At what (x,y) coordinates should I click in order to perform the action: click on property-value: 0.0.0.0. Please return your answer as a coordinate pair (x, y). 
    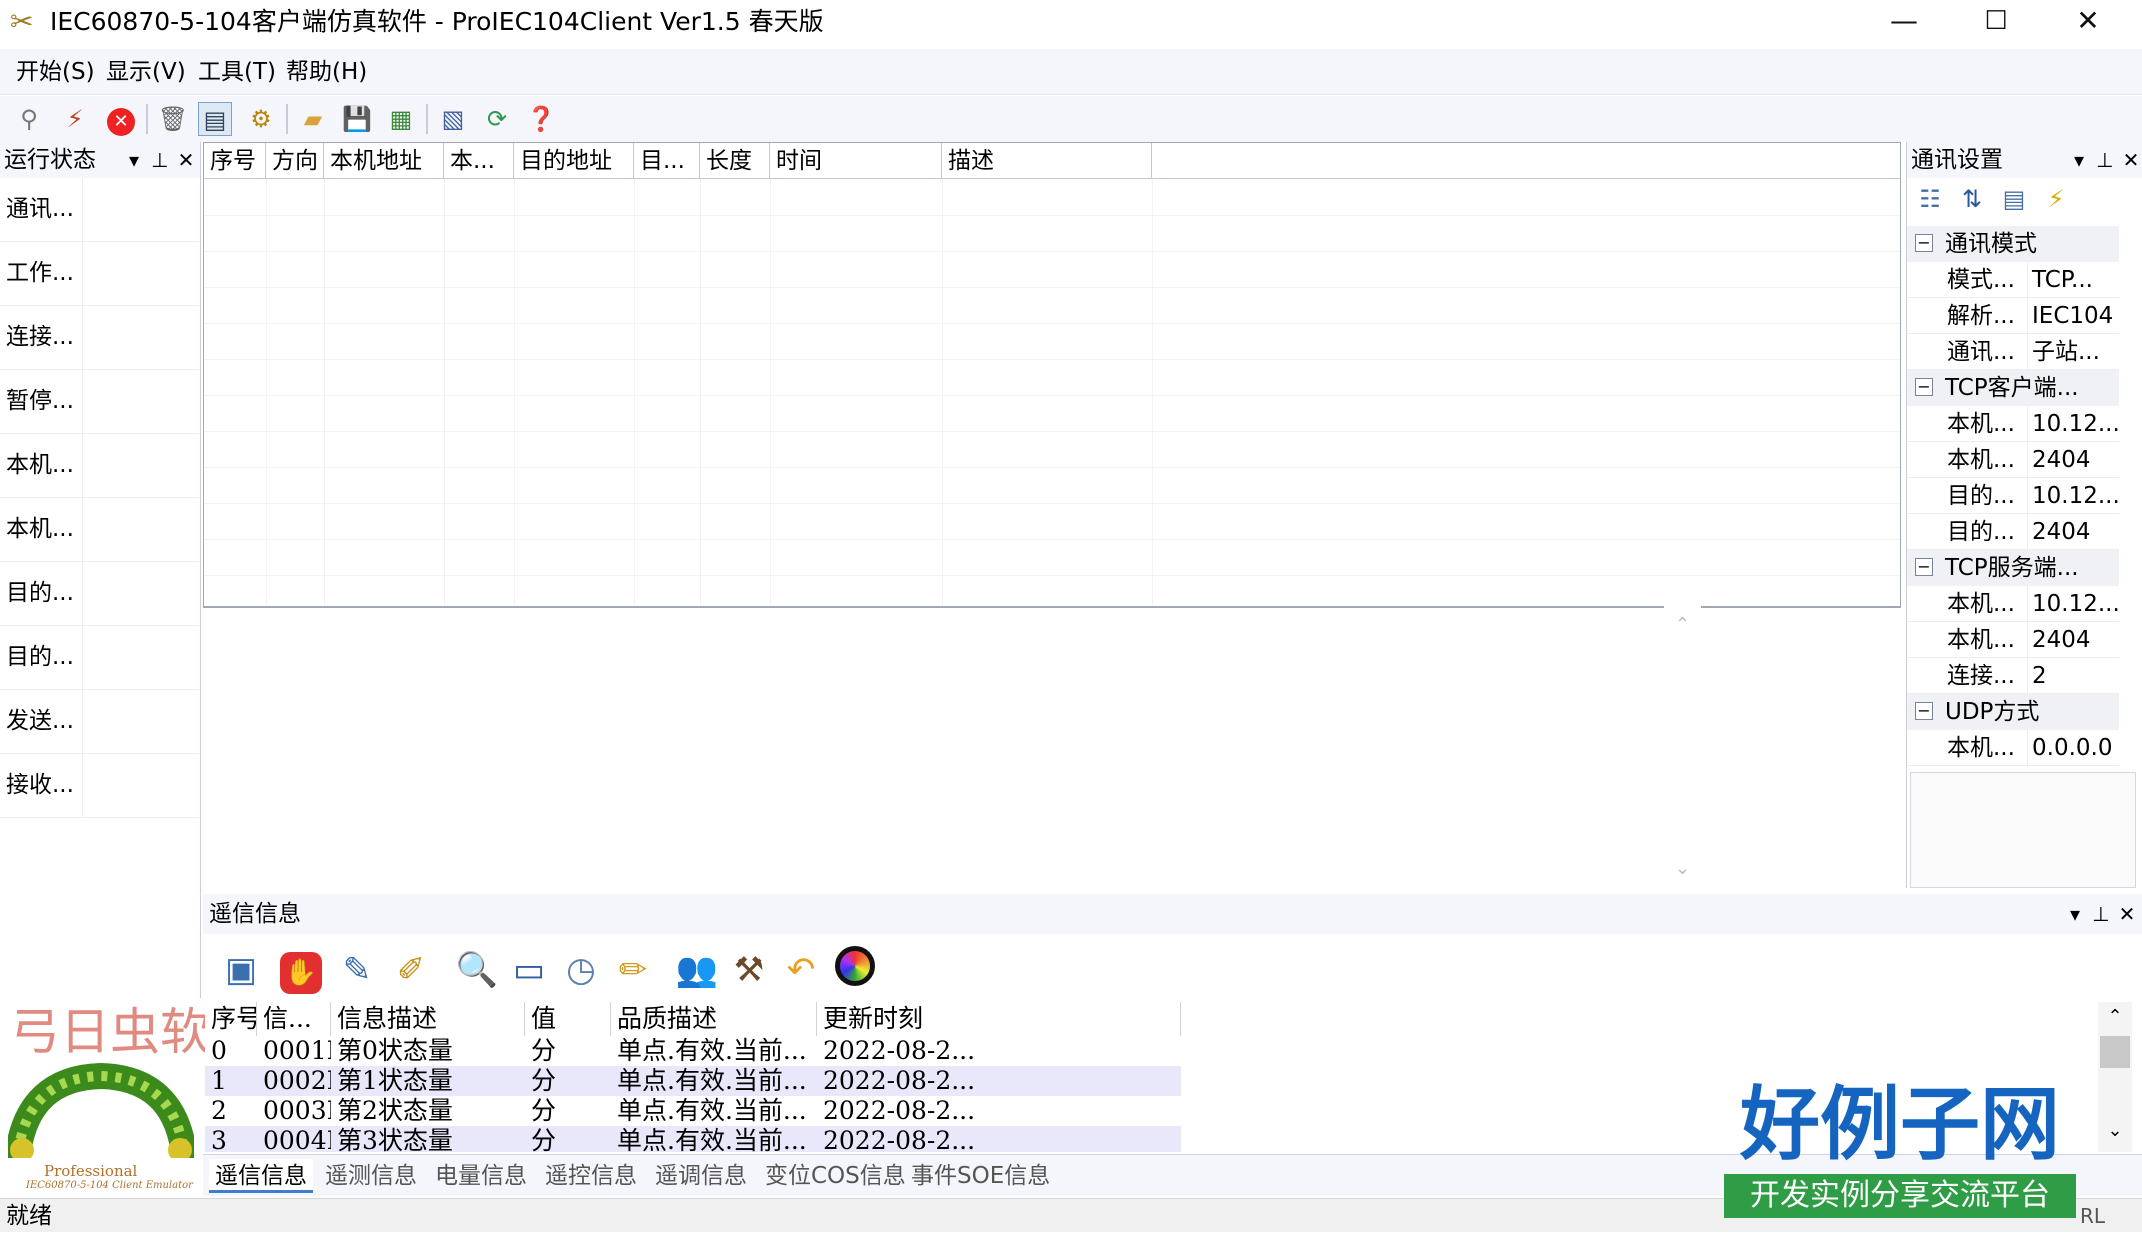
    Looking at the image, I should click on (2073, 748).